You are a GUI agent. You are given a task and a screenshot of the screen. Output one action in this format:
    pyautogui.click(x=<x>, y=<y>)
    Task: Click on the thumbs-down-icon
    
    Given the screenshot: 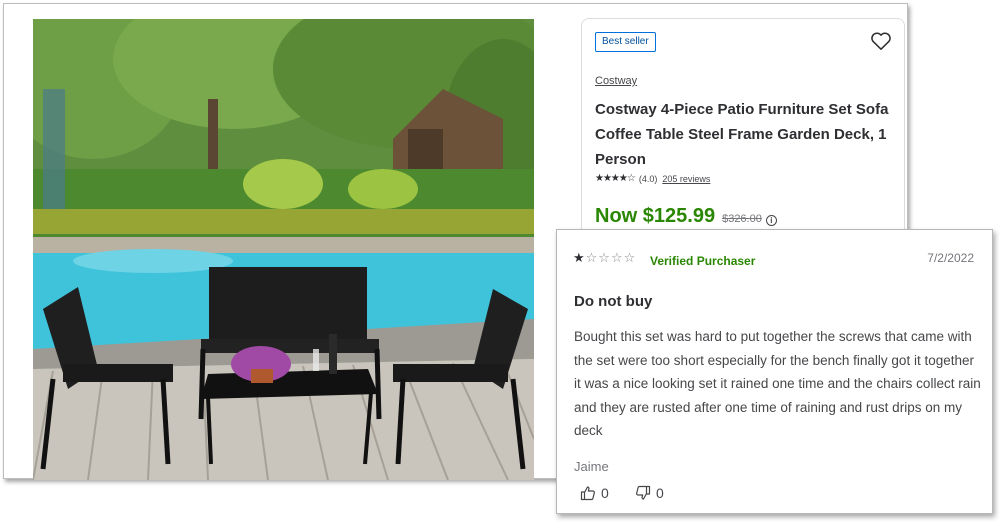 What is the action you would take?
    pyautogui.click(x=643, y=492)
    